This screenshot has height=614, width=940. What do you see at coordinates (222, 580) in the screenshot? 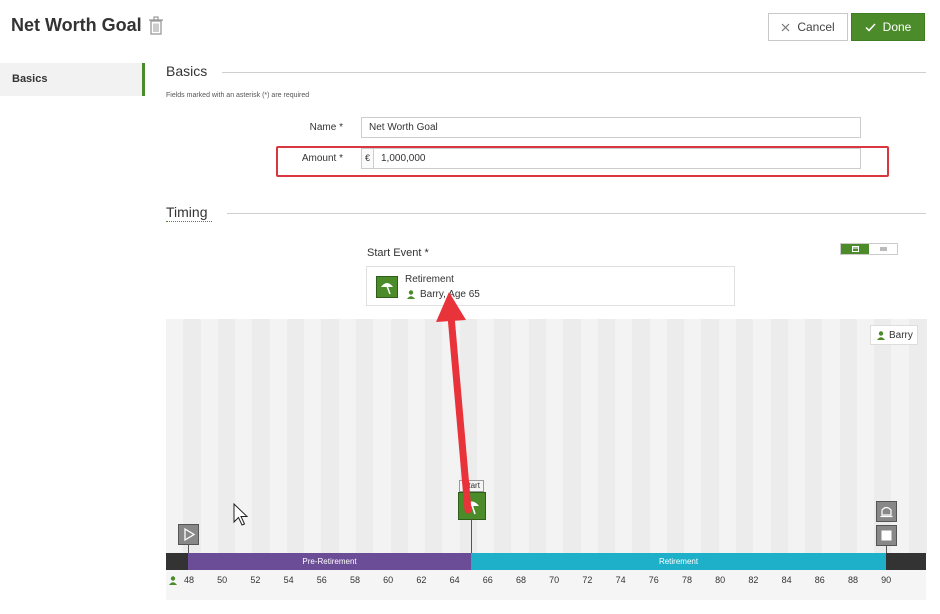
I see `age-tick-label: 50` at bounding box center [222, 580].